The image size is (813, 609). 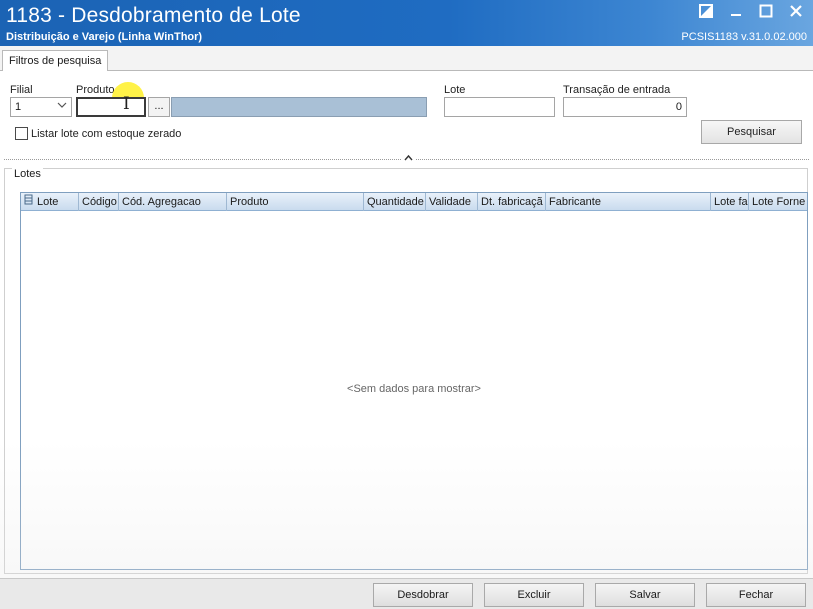 I want to click on footer-bar: Desdobrar Excluir Salvar Fechar, so click(x=406, y=593).